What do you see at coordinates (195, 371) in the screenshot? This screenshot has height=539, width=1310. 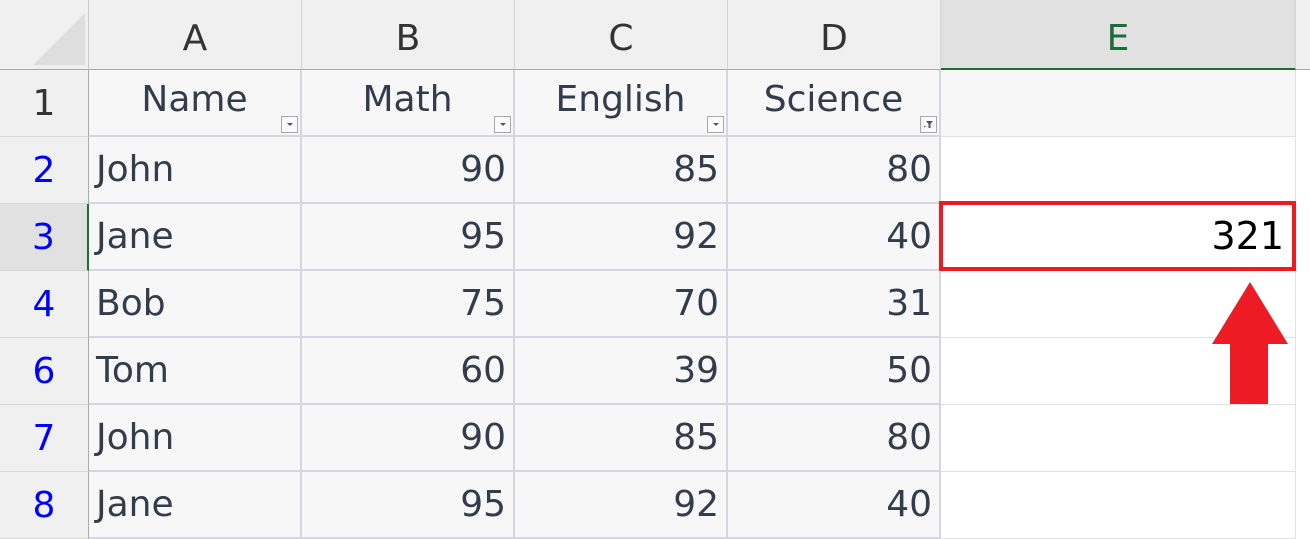 I see `cell-name: Tom` at bounding box center [195, 371].